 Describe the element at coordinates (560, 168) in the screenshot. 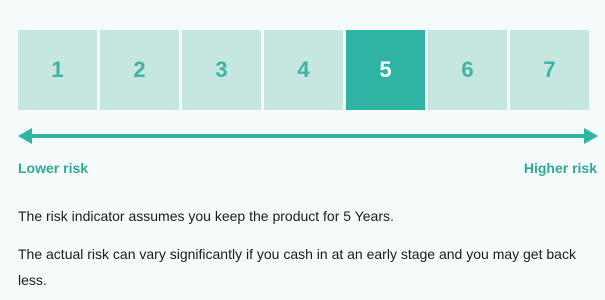

I see `higher-risk-label: Higher risk` at that location.